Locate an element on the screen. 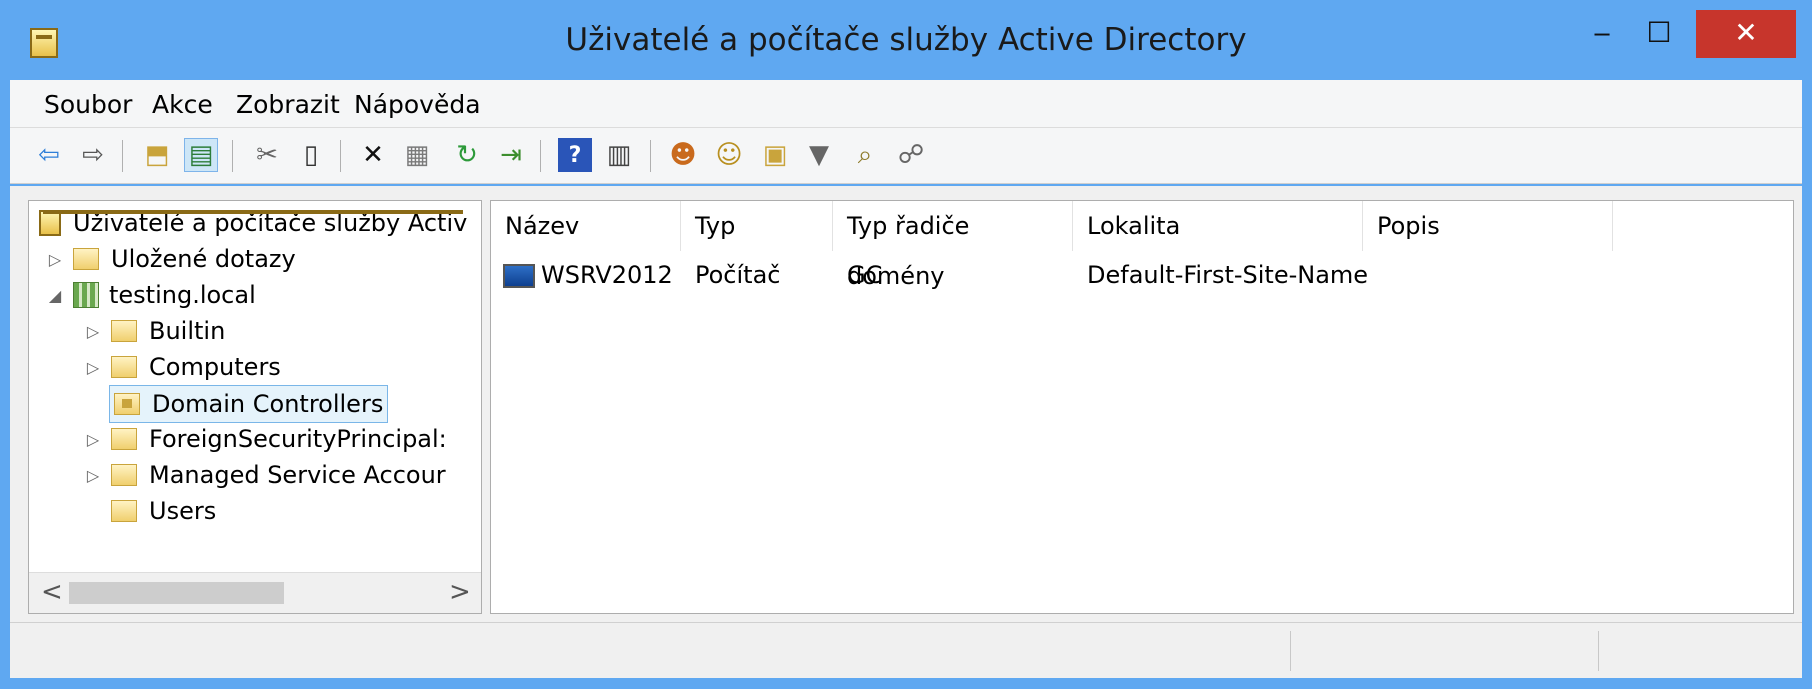  tree-label: testing.local is located at coordinates (182, 295).